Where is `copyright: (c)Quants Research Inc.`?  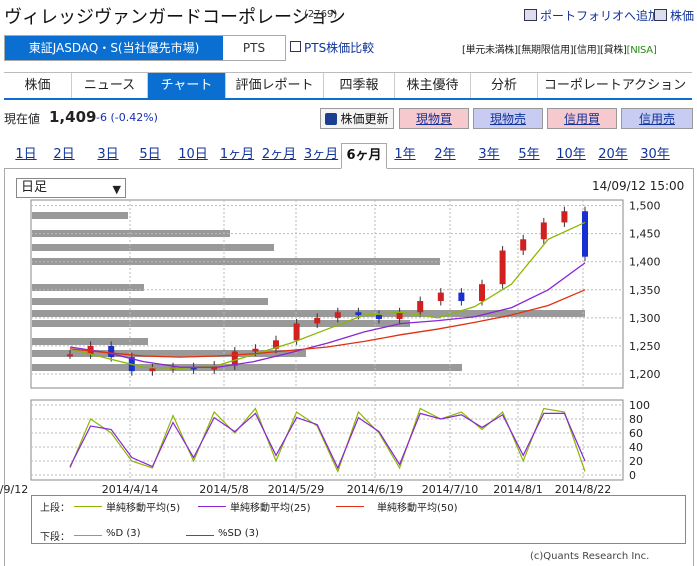
copyright: (c)Quants Research Inc. is located at coordinates (590, 556).